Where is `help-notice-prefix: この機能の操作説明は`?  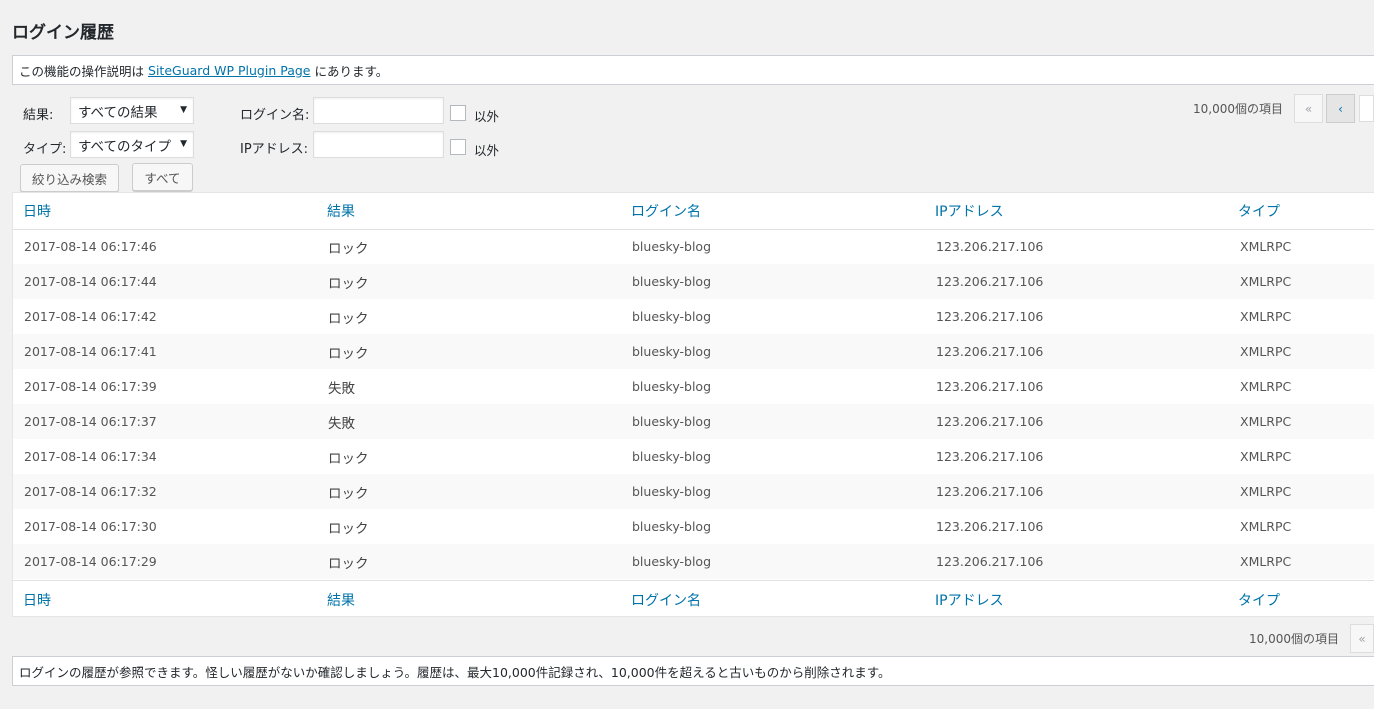 help-notice-prefix: この機能の操作説明は is located at coordinates (82, 71).